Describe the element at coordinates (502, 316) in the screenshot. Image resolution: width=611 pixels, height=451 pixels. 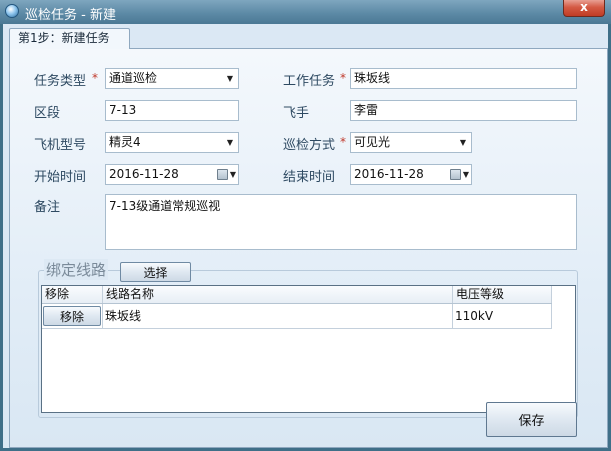
I see `voltage-cell: 110kV` at that location.